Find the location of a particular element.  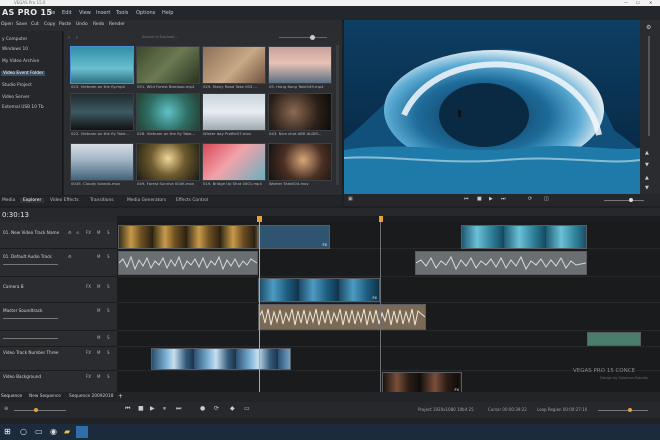

windows-start-icon: ⊞ is located at coordinates (7, 431).